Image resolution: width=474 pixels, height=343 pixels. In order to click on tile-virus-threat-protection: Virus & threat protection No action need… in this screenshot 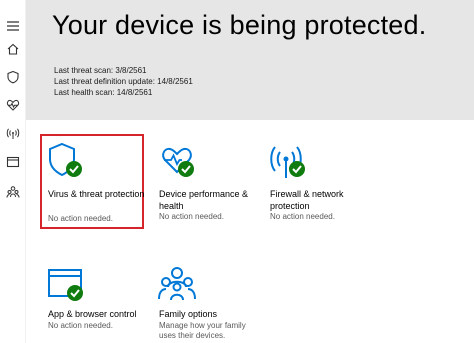, I will do `click(92, 181)`.